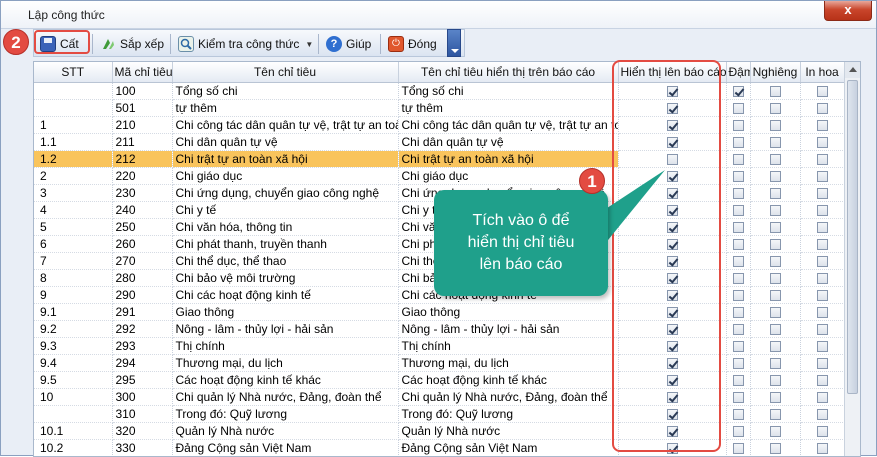 The width and height of the screenshot is (877, 457). What do you see at coordinates (142, 295) in the screenshot?
I see `row-code: 290` at bounding box center [142, 295].